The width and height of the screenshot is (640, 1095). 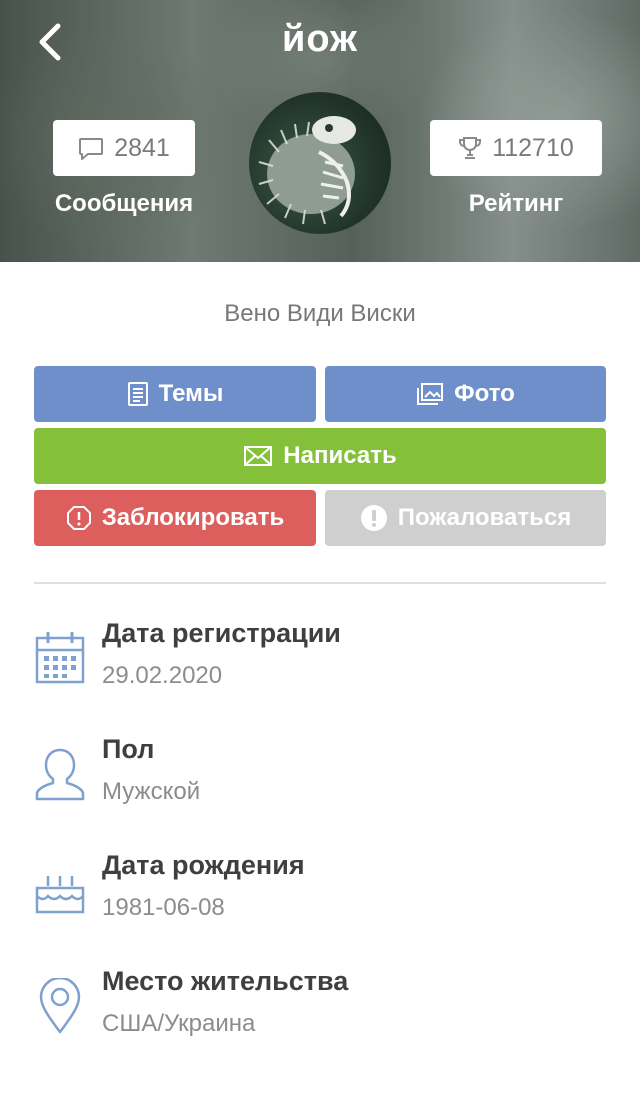 I want to click on messages-counter: 2841, so click(x=124, y=148).